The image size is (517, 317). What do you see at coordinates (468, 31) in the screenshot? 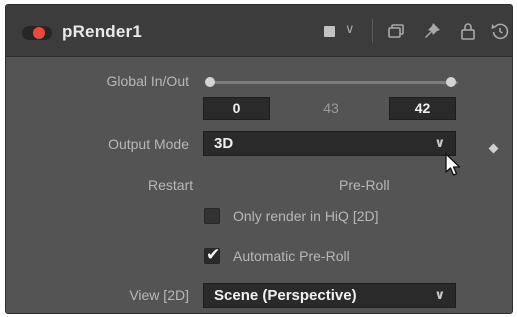
I see `lock-icon` at bounding box center [468, 31].